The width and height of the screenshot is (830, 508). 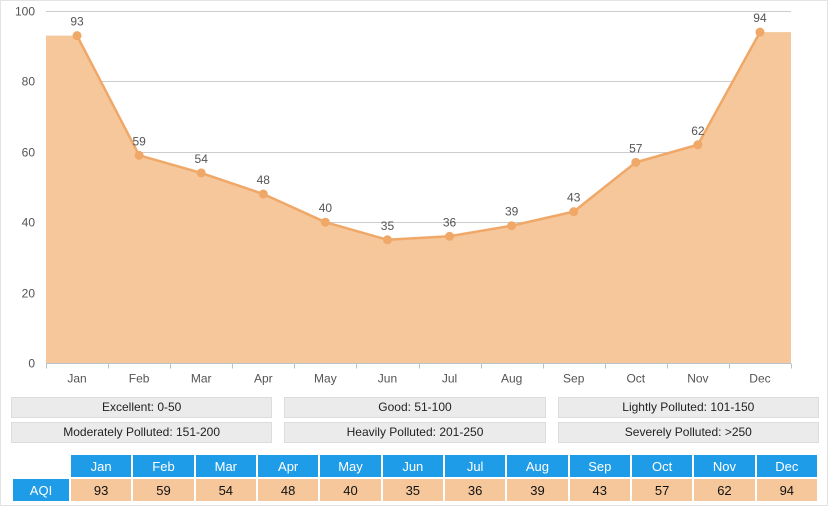 I want to click on x-tick-label-jul: Jul, so click(x=449, y=379).